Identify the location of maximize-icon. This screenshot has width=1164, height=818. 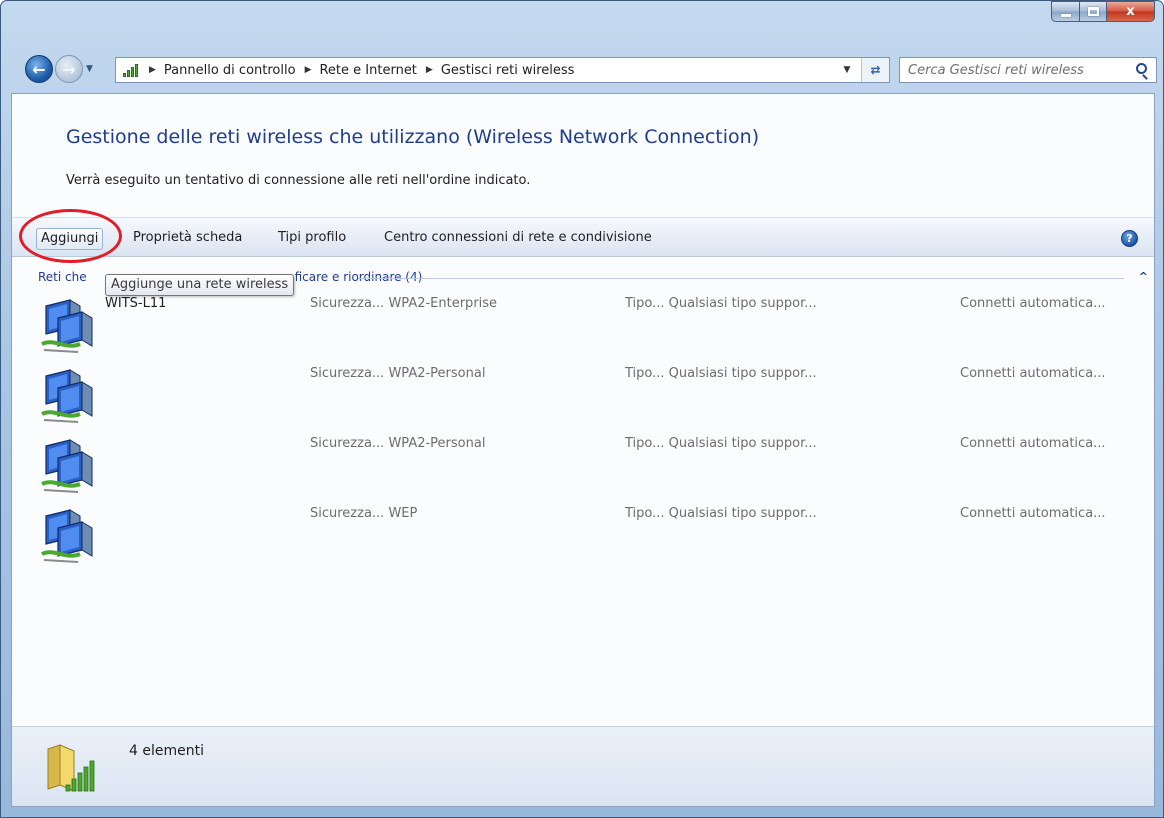
(1093, 11).